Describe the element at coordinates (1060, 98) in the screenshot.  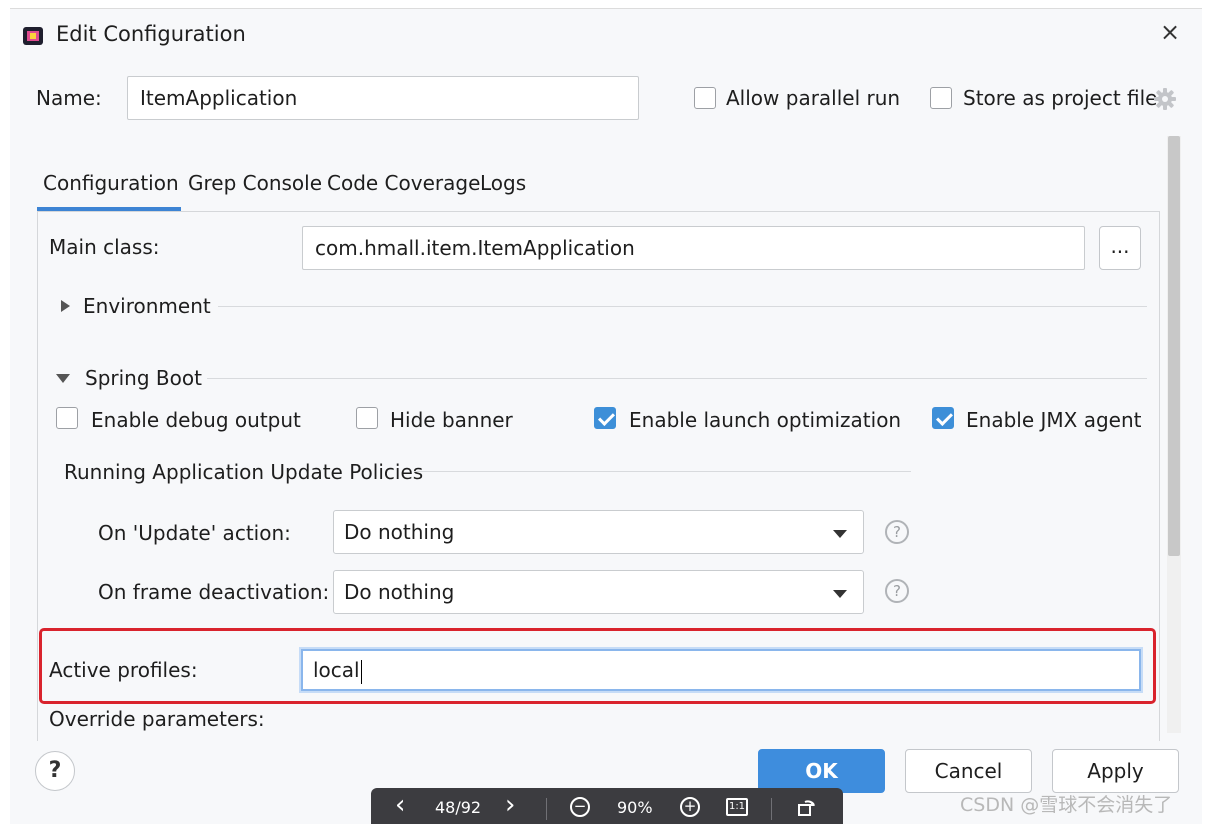
I see `store-project-file-label: Store as project file` at that location.